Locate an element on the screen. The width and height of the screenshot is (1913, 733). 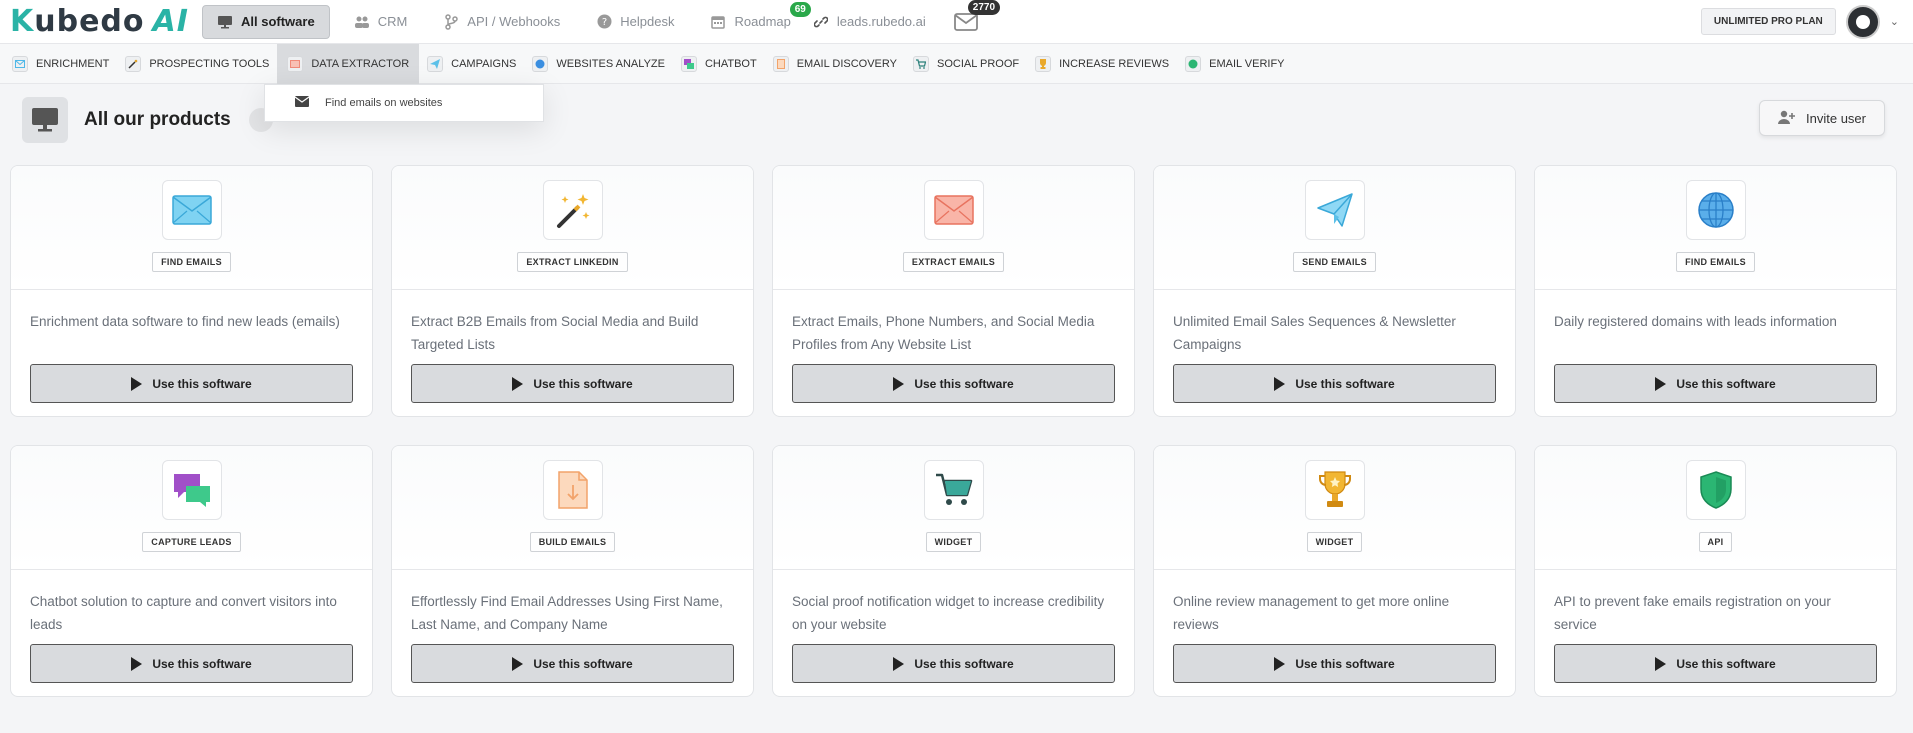
nav-label: CRM is located at coordinates (392, 21).